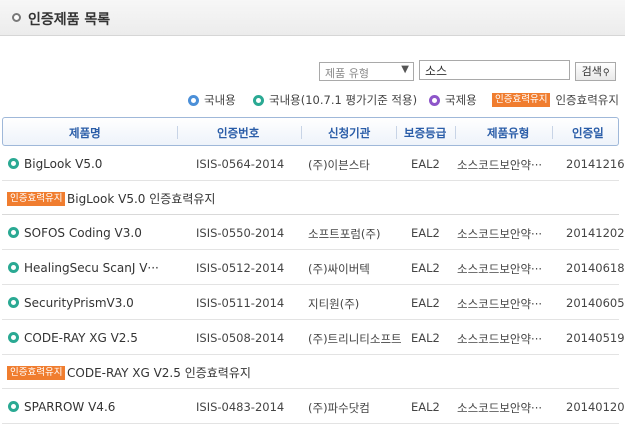 This screenshot has width=625, height=431. Describe the element at coordinates (240, 164) in the screenshot. I see `cert-number: ISIS-0564-2014` at that location.